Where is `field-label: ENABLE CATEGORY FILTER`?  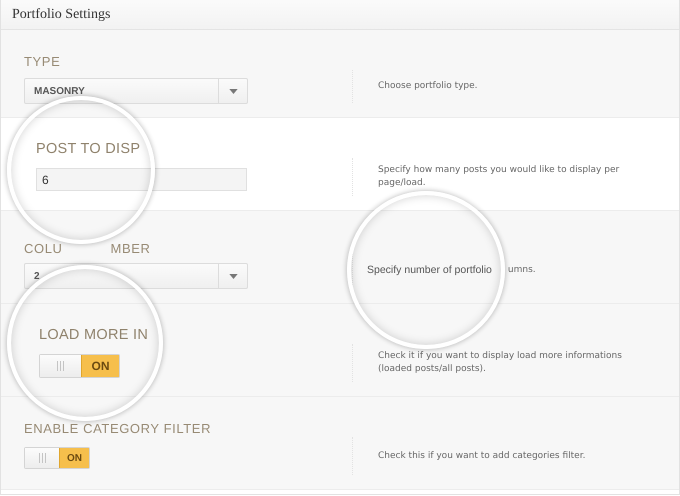
field-label: ENABLE CATEGORY FILTER is located at coordinates (118, 428).